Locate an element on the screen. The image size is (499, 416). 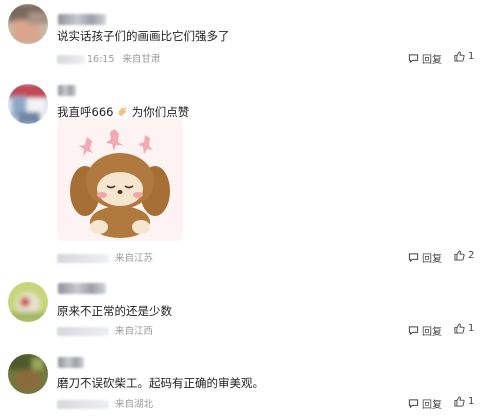
clap-emoji-icon is located at coordinates (122, 111).